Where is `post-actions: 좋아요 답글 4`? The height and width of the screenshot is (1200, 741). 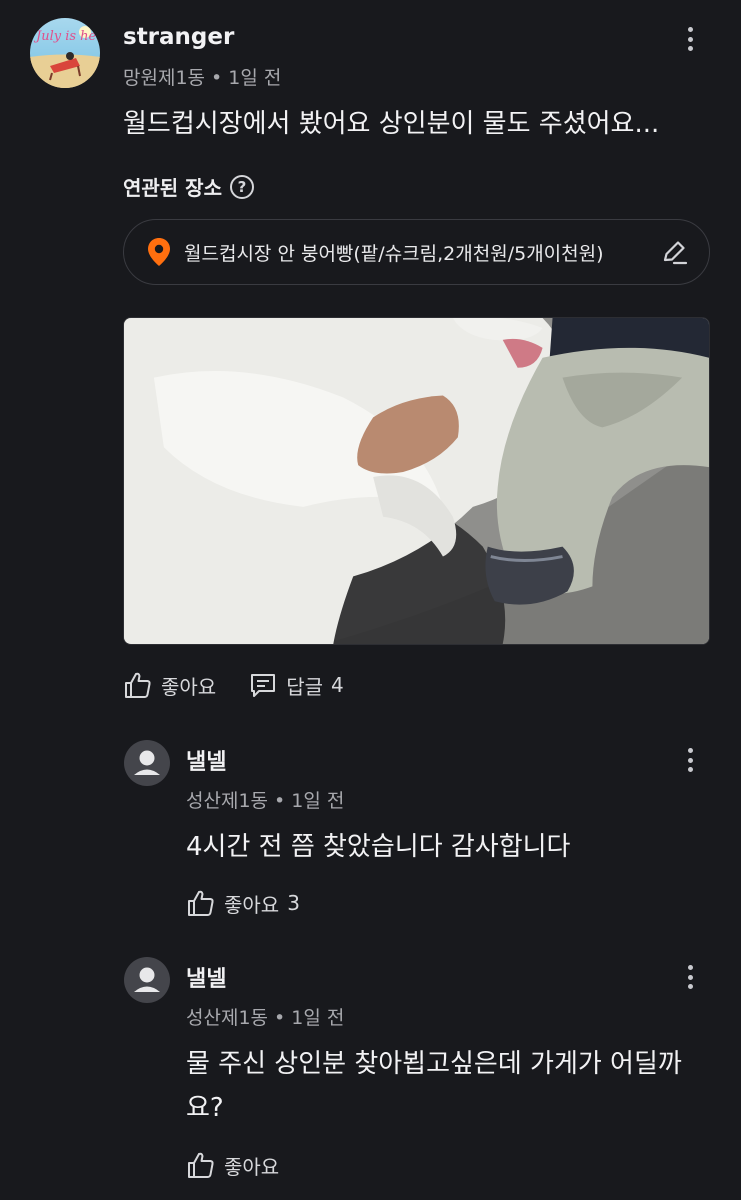 post-actions: 좋아요 답글 4 is located at coordinates (233, 685).